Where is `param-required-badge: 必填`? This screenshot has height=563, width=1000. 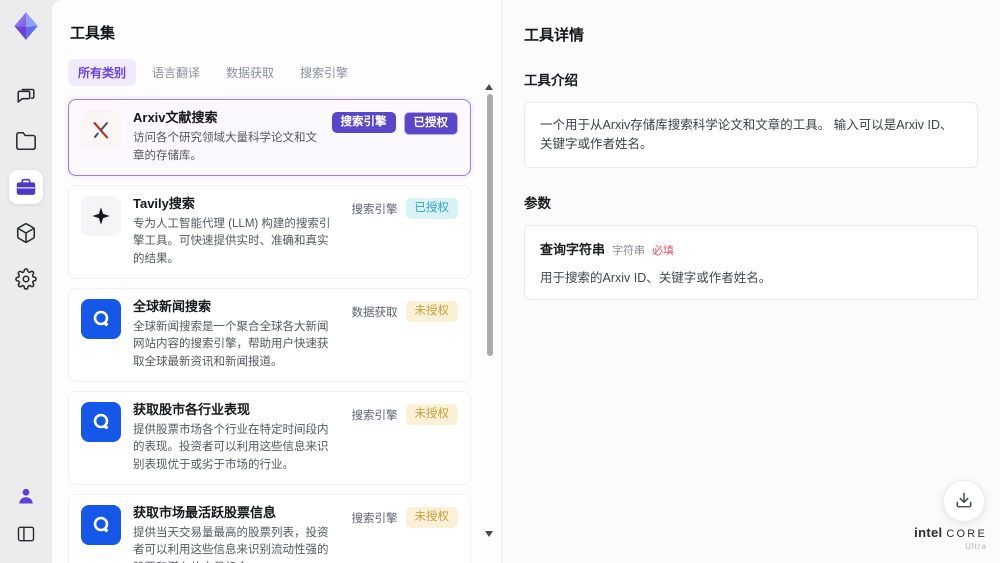 param-required-badge: 必填 is located at coordinates (663, 250).